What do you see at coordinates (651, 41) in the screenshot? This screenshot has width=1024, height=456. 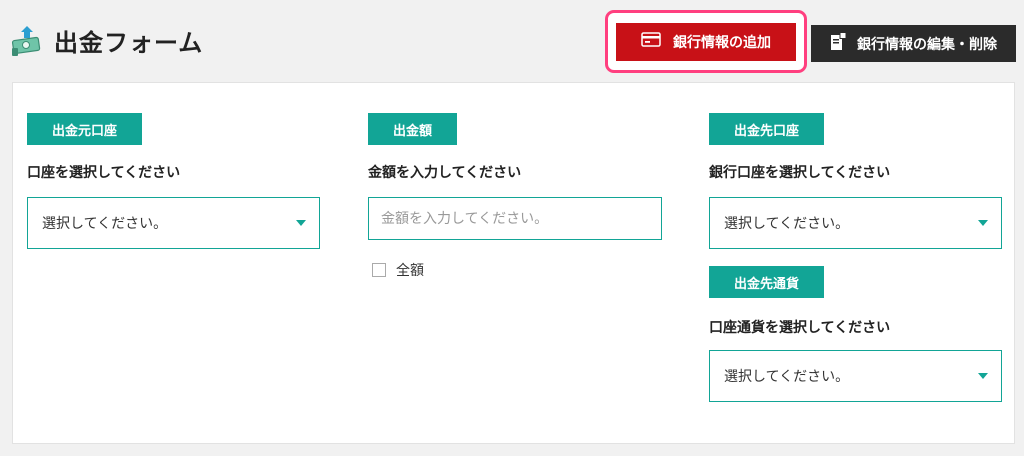 I see `credit-card-icon` at bounding box center [651, 41].